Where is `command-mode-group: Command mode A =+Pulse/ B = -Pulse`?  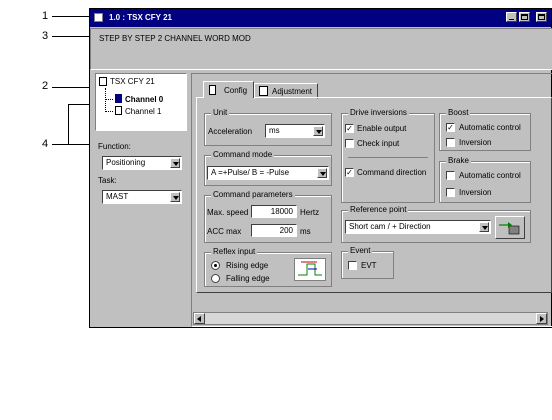 command-mode-group: Command mode A =+Pulse/ B = -Pulse is located at coordinates (268, 168).